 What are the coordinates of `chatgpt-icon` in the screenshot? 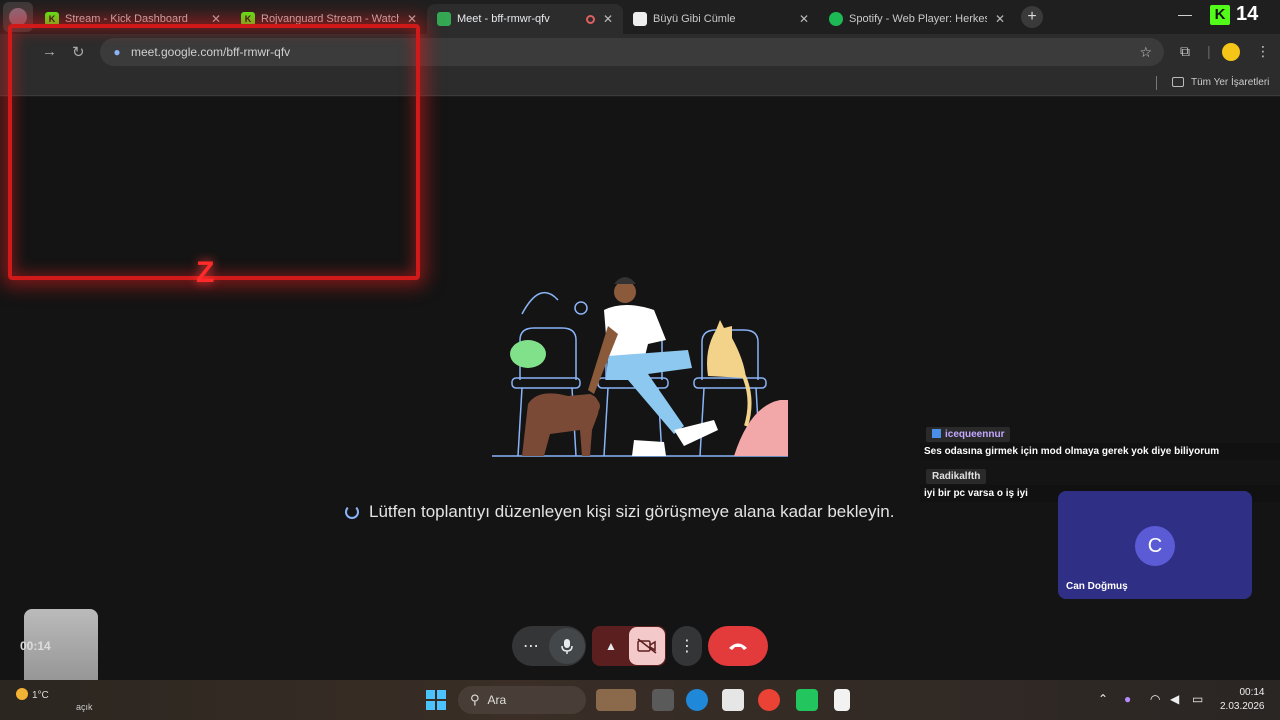 It's located at (640, 19).